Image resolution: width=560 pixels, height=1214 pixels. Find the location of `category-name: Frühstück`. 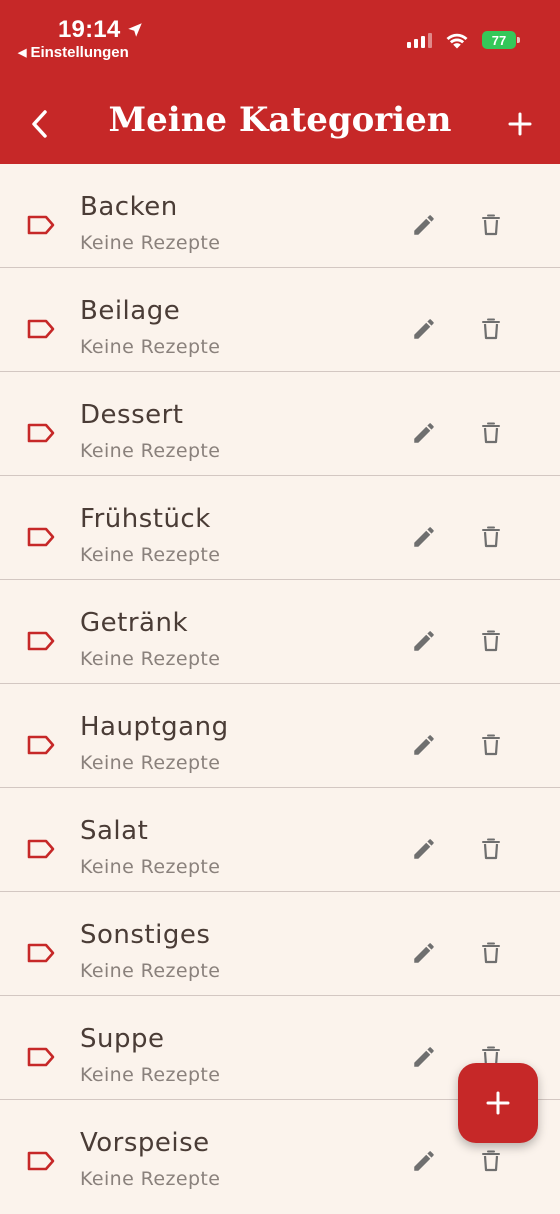

category-name: Frühstück is located at coordinates (145, 519).